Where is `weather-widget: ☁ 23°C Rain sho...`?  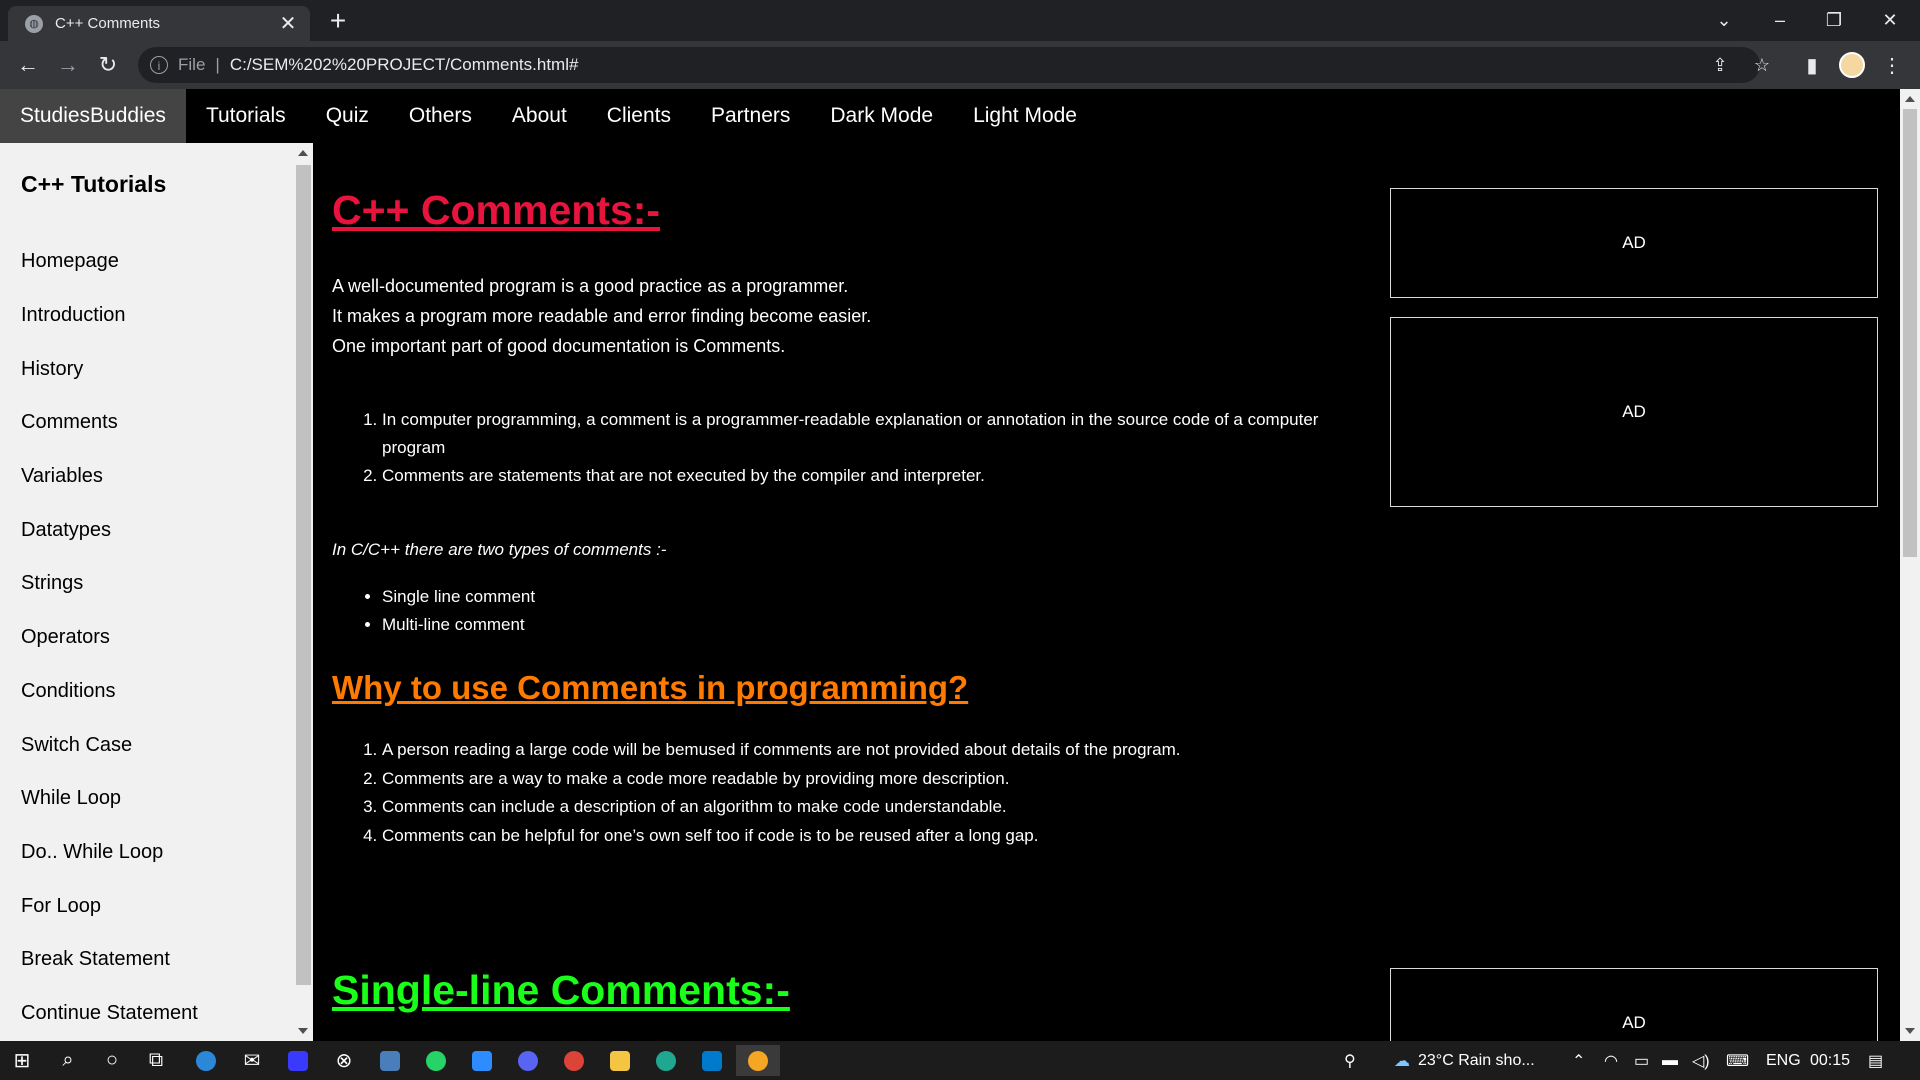
weather-widget: ☁ 23°C Rain sho... is located at coordinates (1464, 1060).